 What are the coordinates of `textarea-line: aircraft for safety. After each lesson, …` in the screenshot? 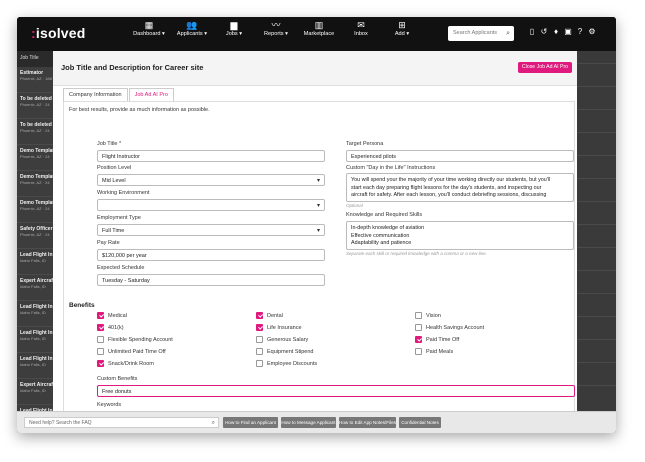 It's located at (449, 195).